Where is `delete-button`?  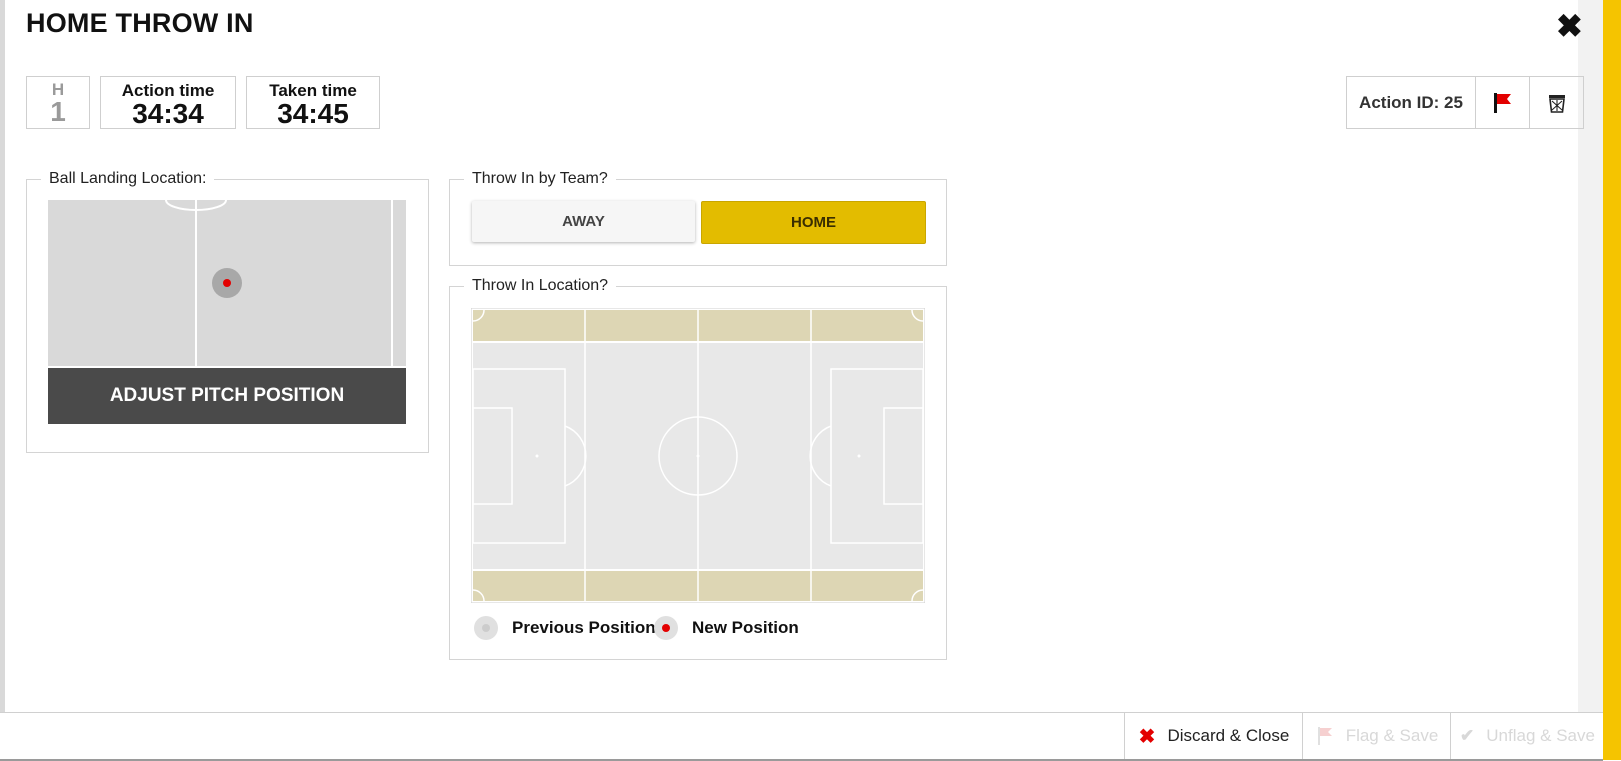 delete-button is located at coordinates (1556, 102).